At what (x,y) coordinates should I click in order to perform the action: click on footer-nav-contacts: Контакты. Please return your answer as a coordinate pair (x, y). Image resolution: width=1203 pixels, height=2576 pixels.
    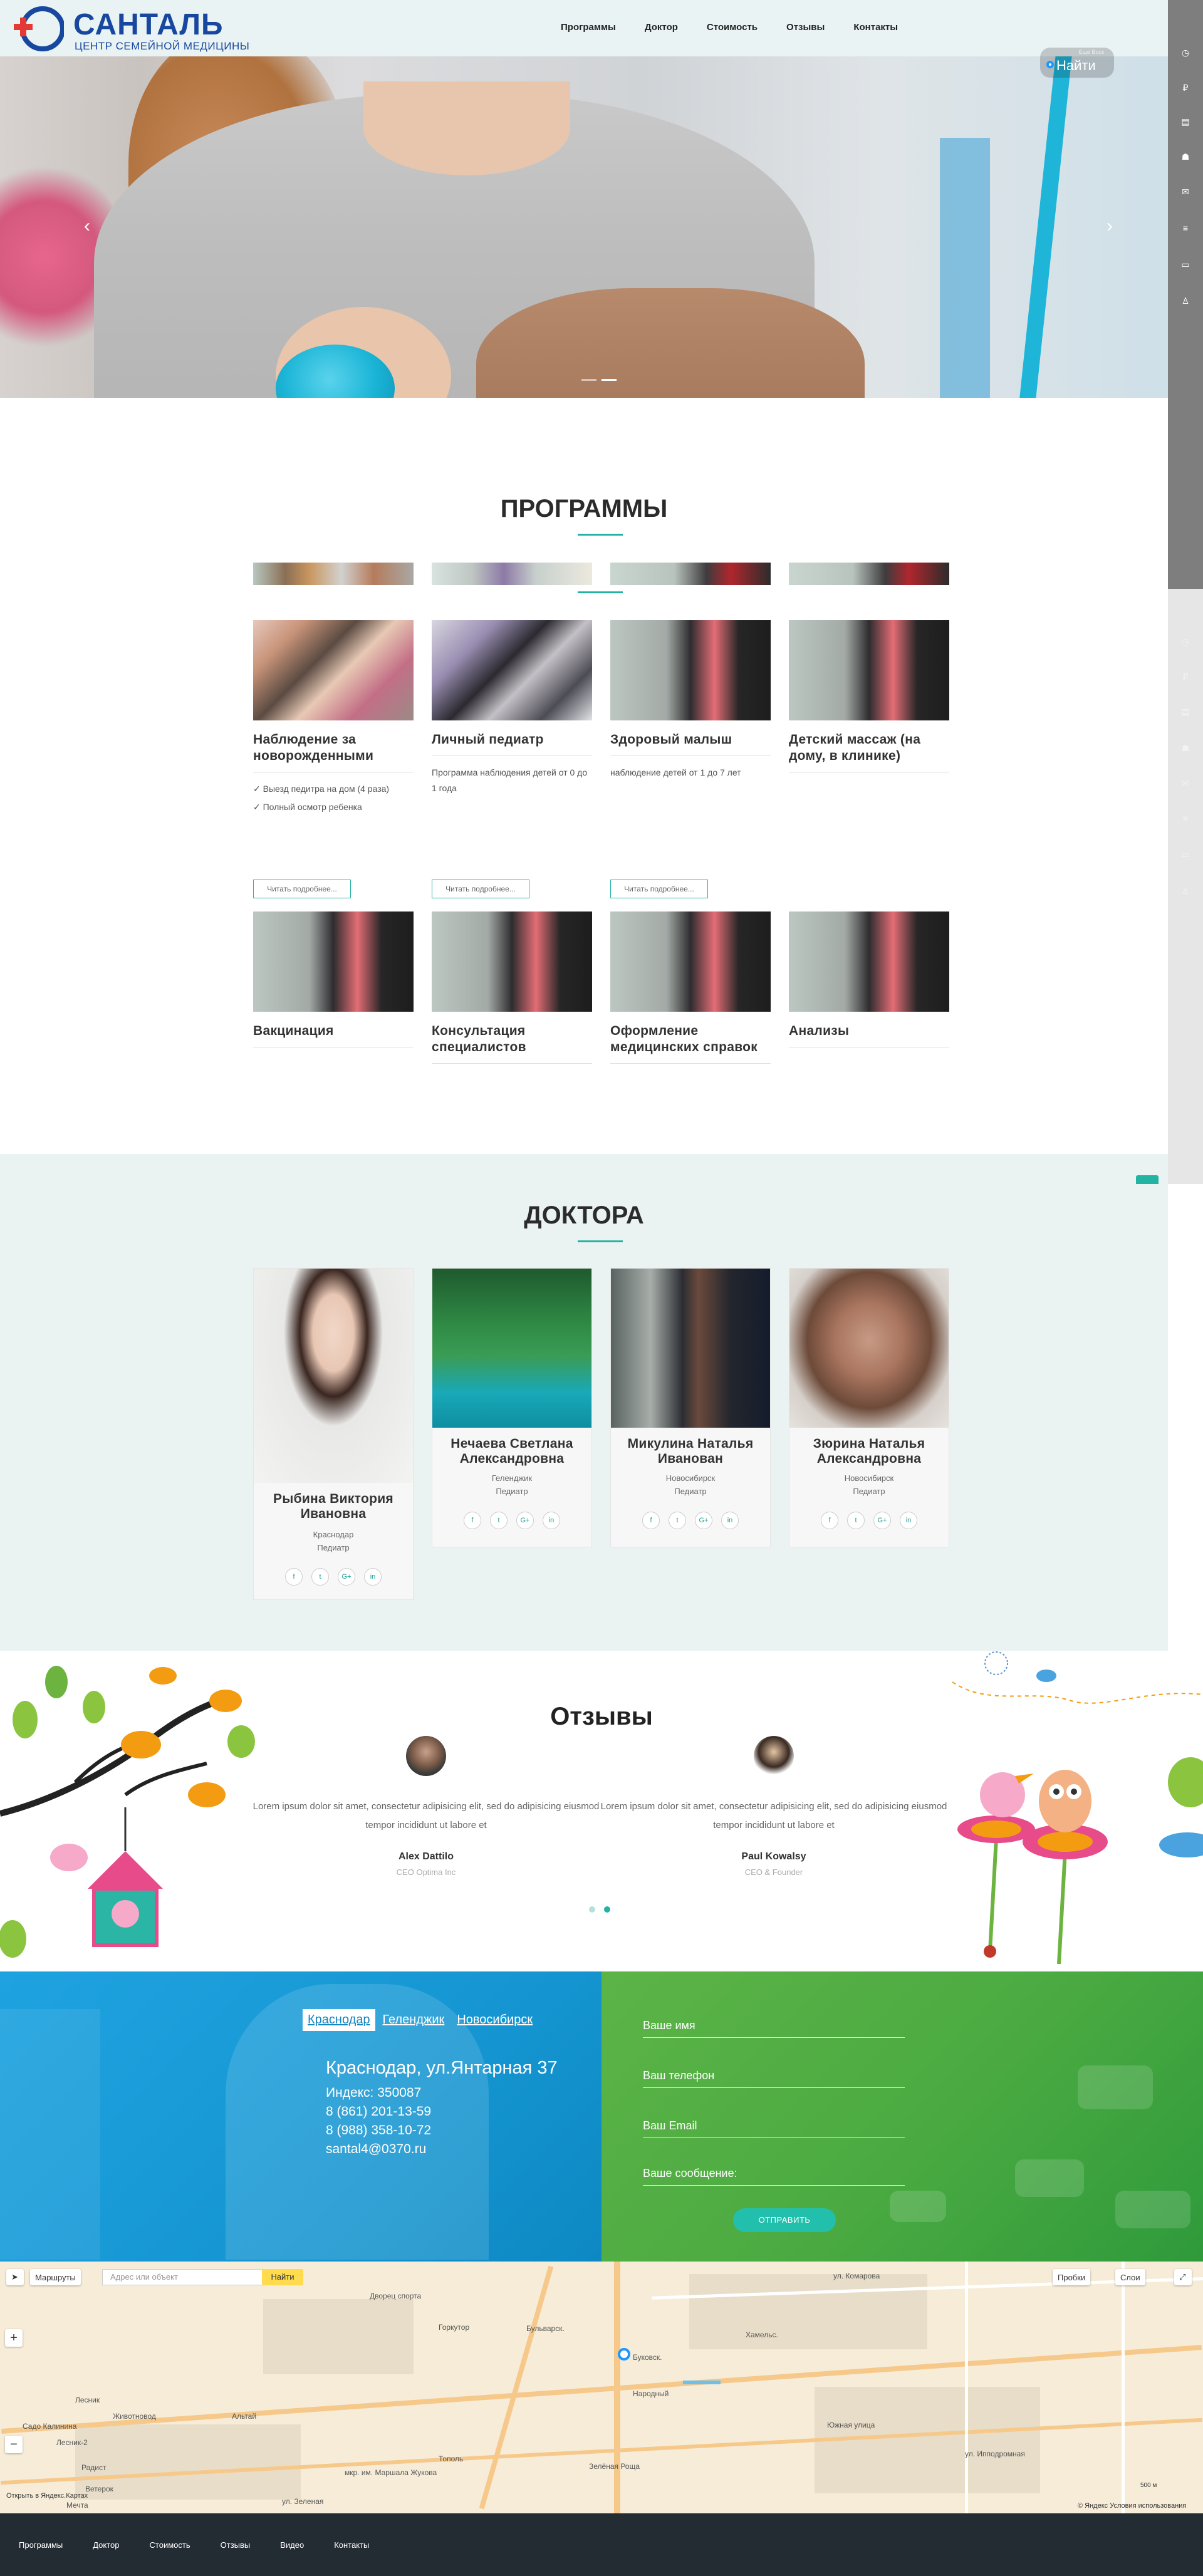
    Looking at the image, I should click on (352, 2545).